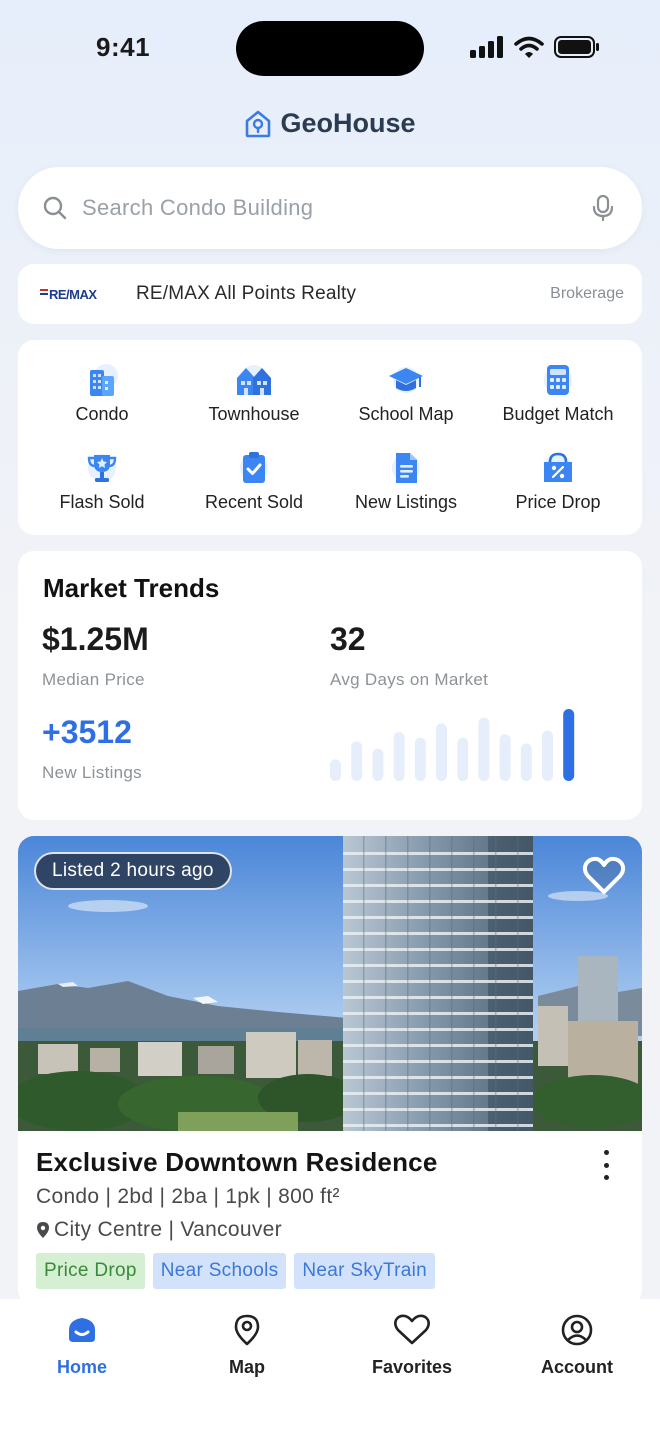  I want to click on category-recent-sold: Recent Sold, so click(254, 480).